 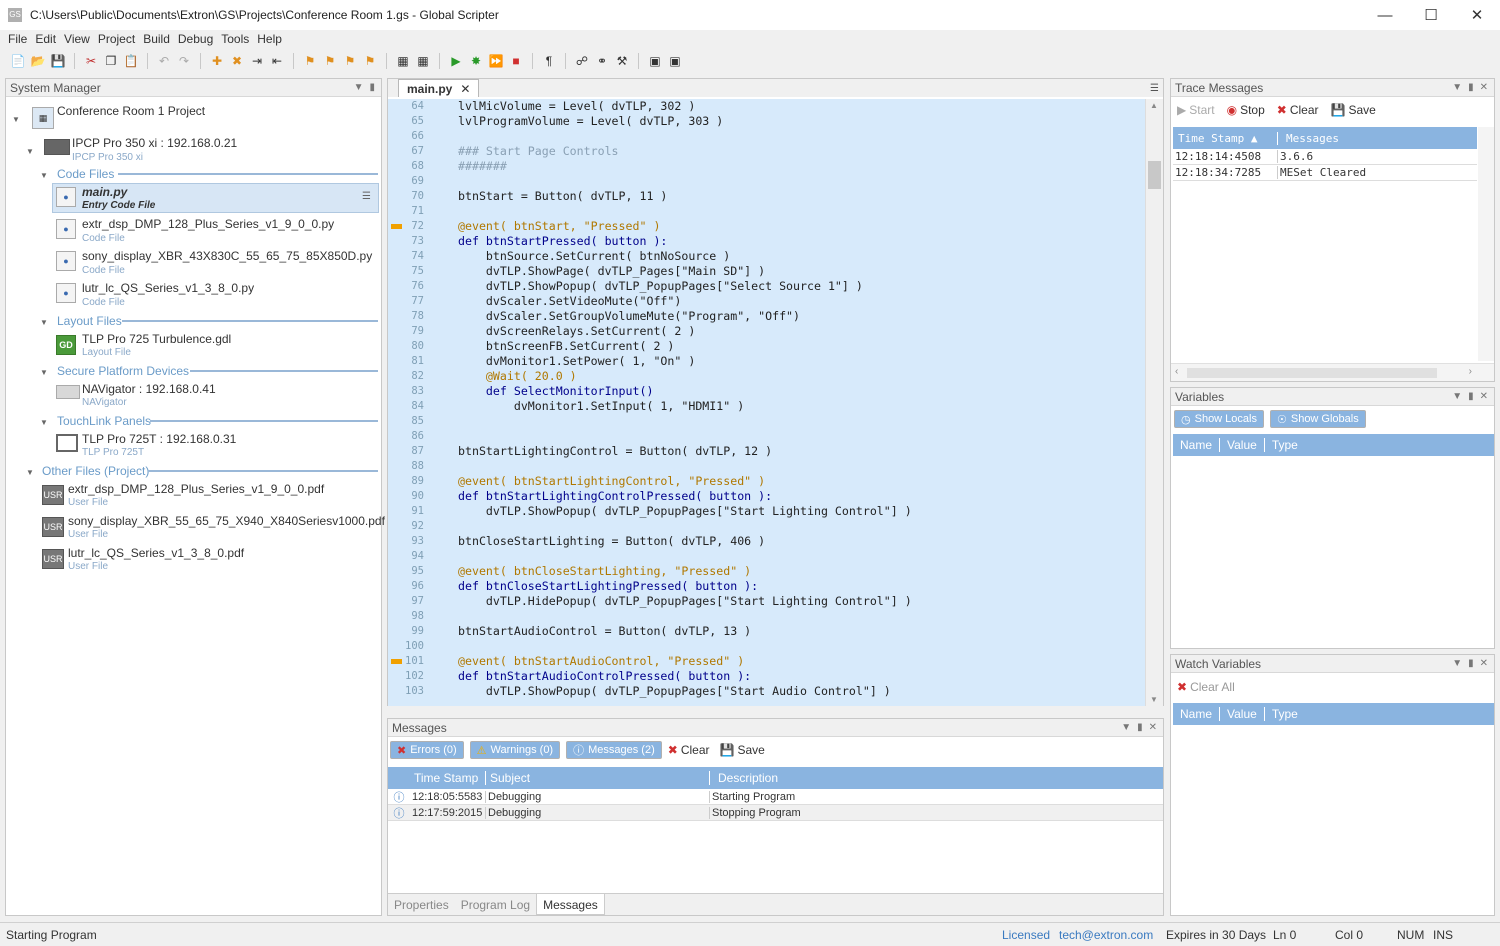 I want to click on remove-comment-icon: ✖, so click(x=237, y=61).